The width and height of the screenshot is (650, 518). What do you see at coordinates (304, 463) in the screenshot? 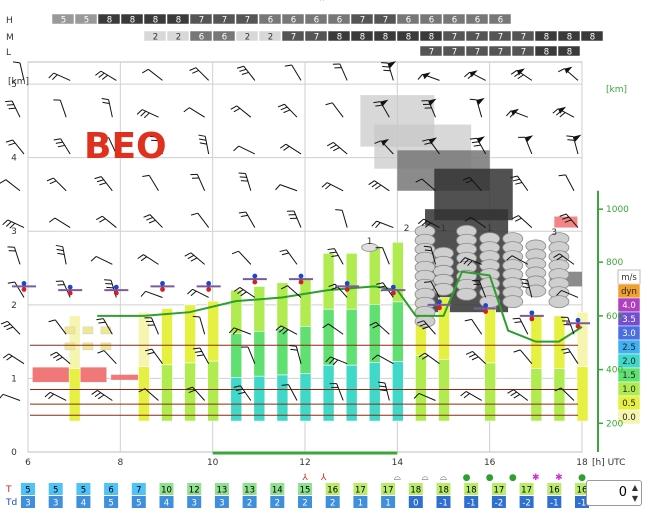
I see `x-tick-label: 12` at bounding box center [304, 463].